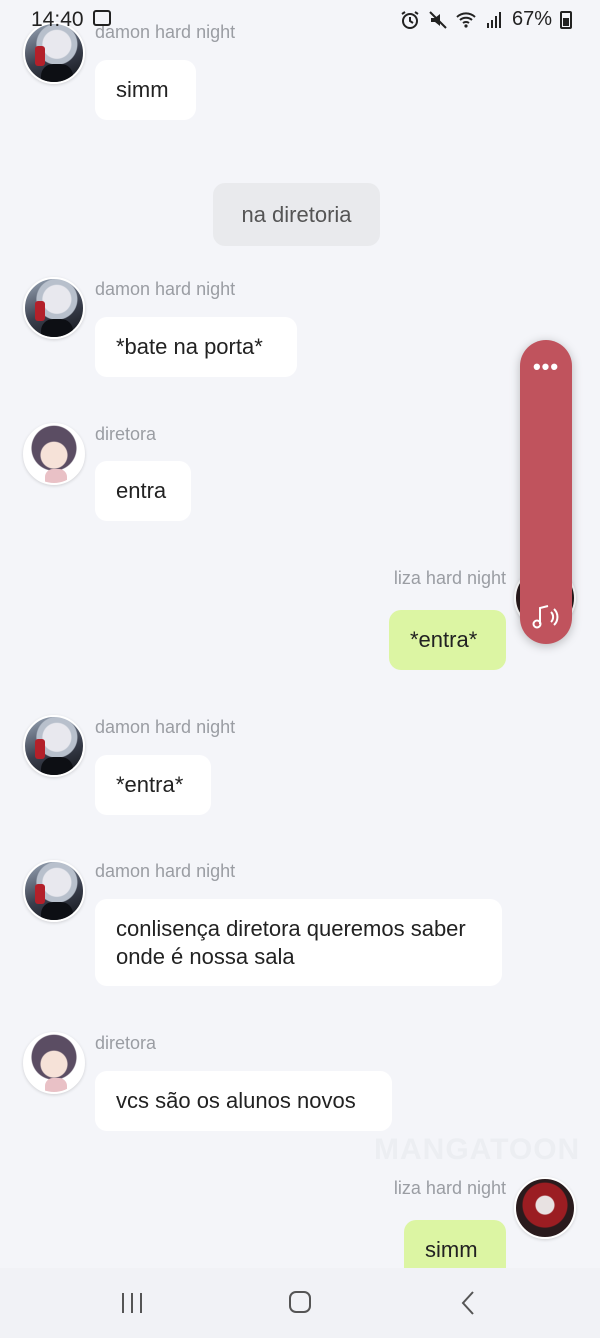 This screenshot has height=1338, width=600. What do you see at coordinates (410, 19) in the screenshot?
I see `alarm-icon` at bounding box center [410, 19].